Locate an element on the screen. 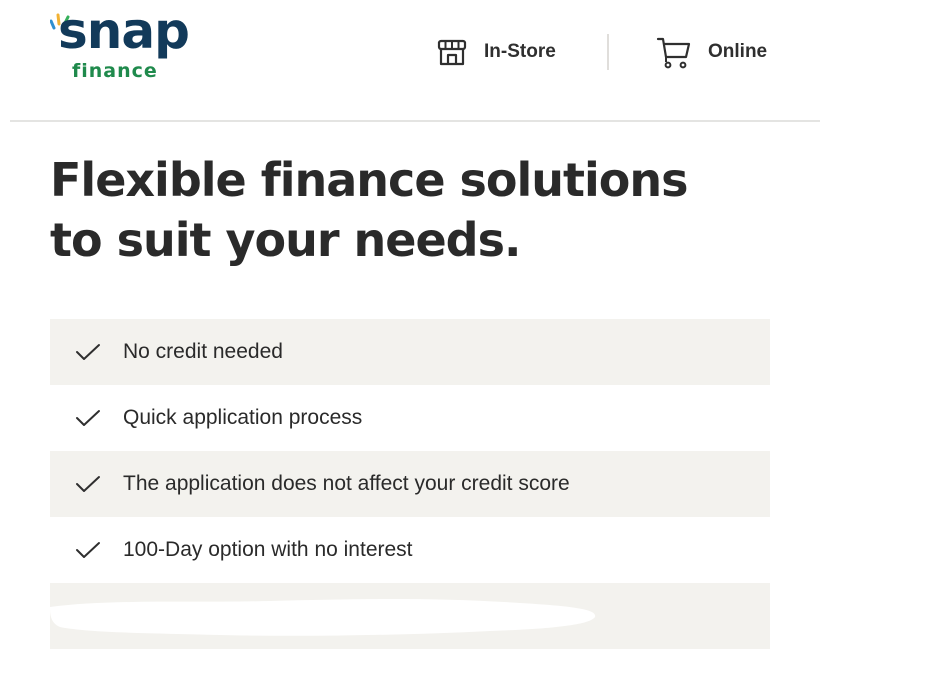  feature-item: Quick application process is located at coordinates (410, 418).